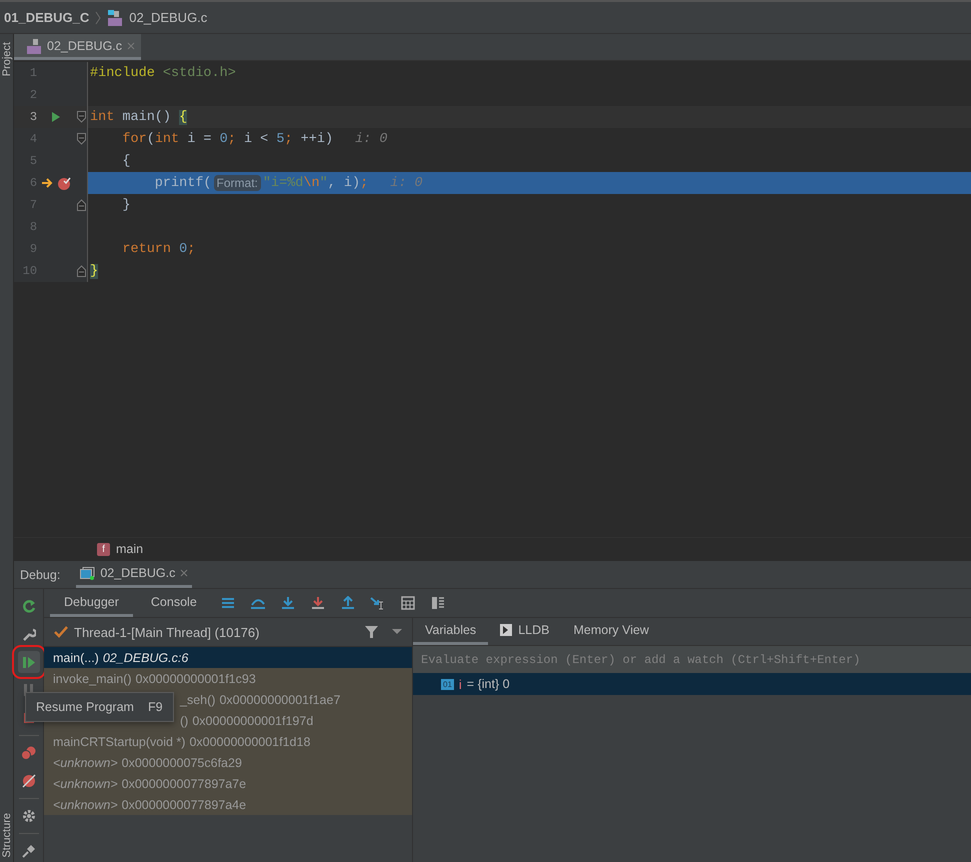 Image resolution: width=971 pixels, height=862 pixels. Describe the element at coordinates (183, 183) in the screenshot. I see `code-token: printf(` at that location.